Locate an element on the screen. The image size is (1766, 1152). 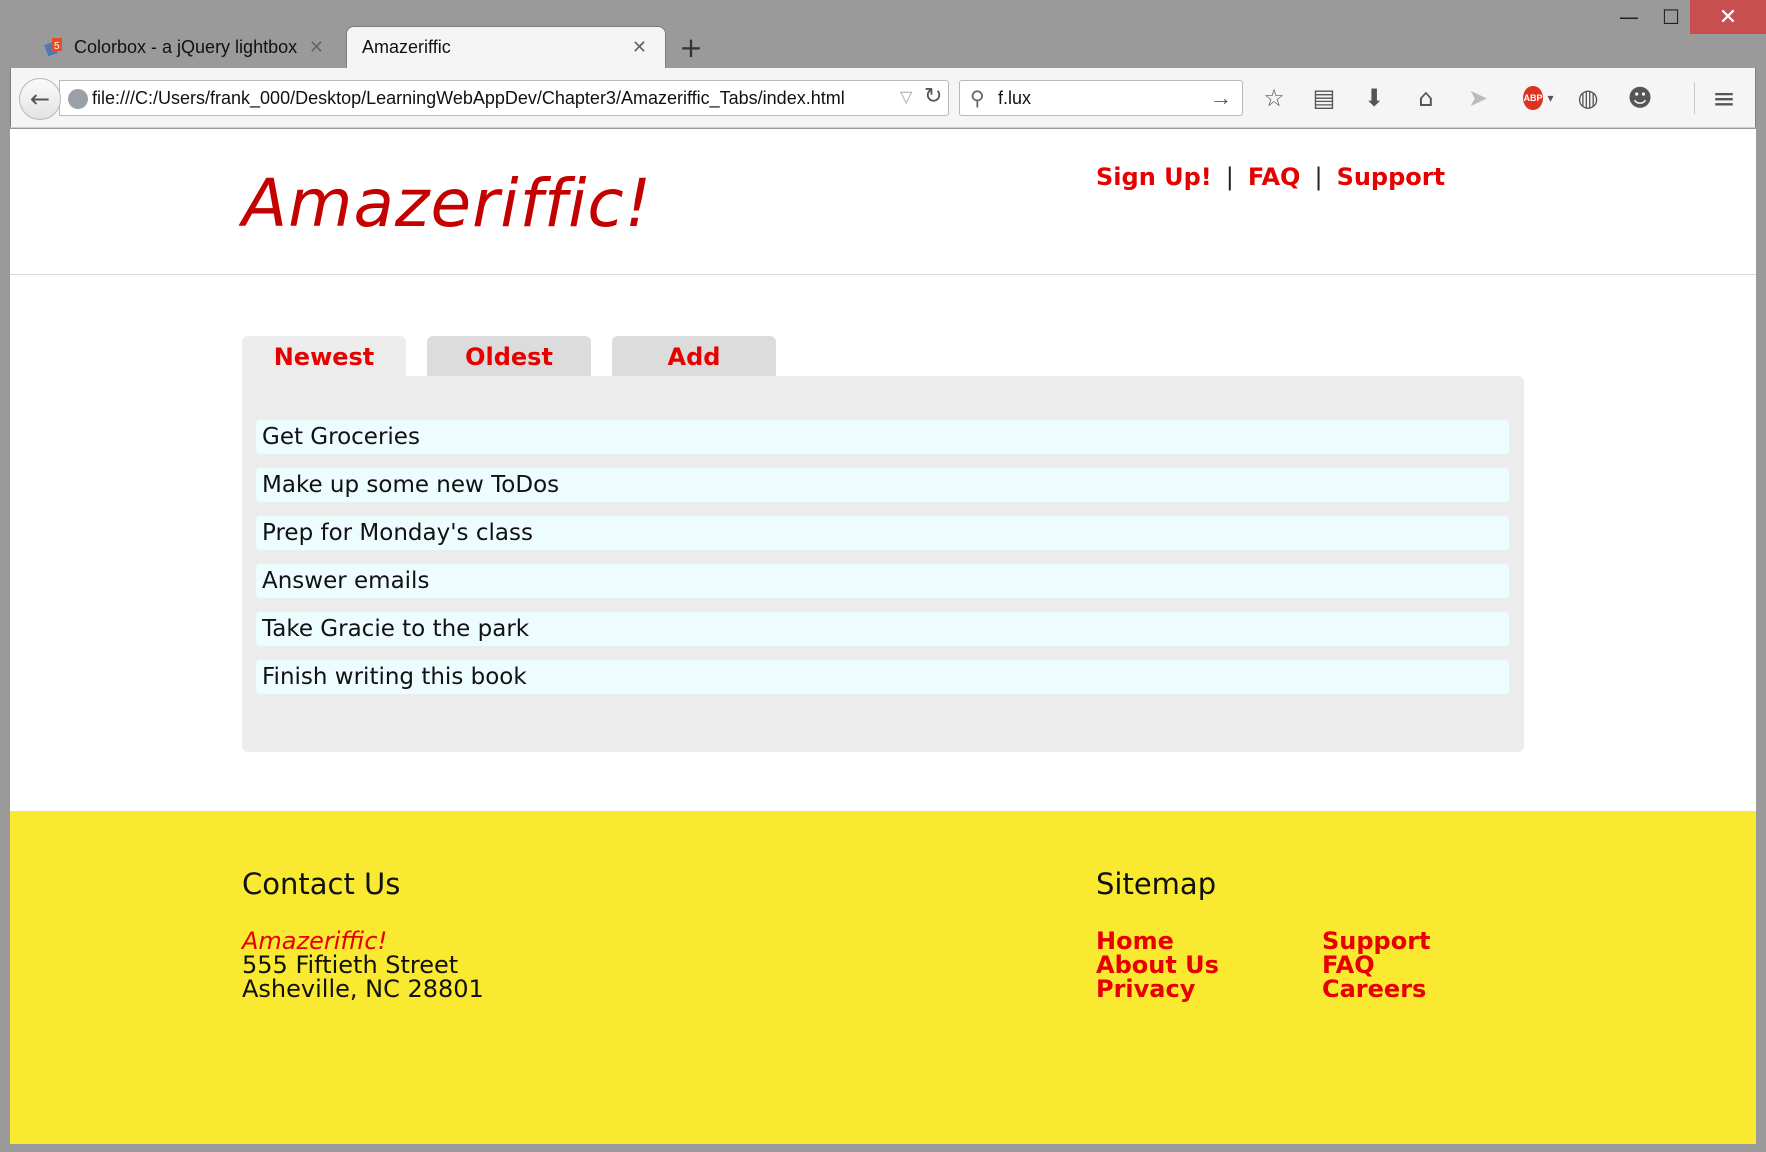
tab-oldest: Oldest is located at coordinates (509, 356).